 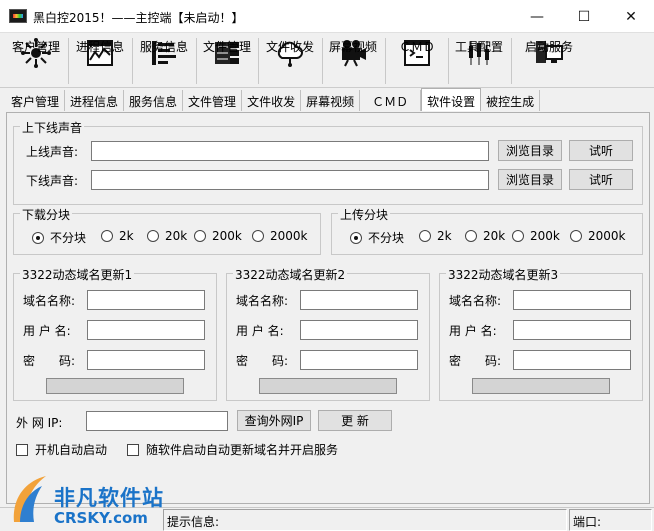 I want to click on upload-radio-200k: 200k, so click(x=536, y=236).